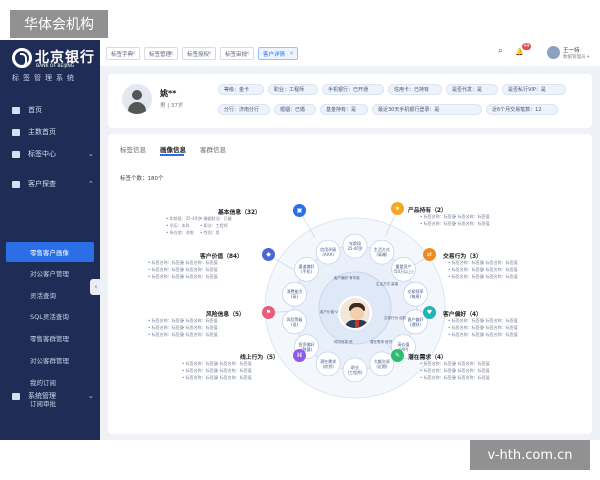 This screenshot has width=600, height=480. I want to click on category-tag: 年龄段：35-40岁, so click(184, 219).